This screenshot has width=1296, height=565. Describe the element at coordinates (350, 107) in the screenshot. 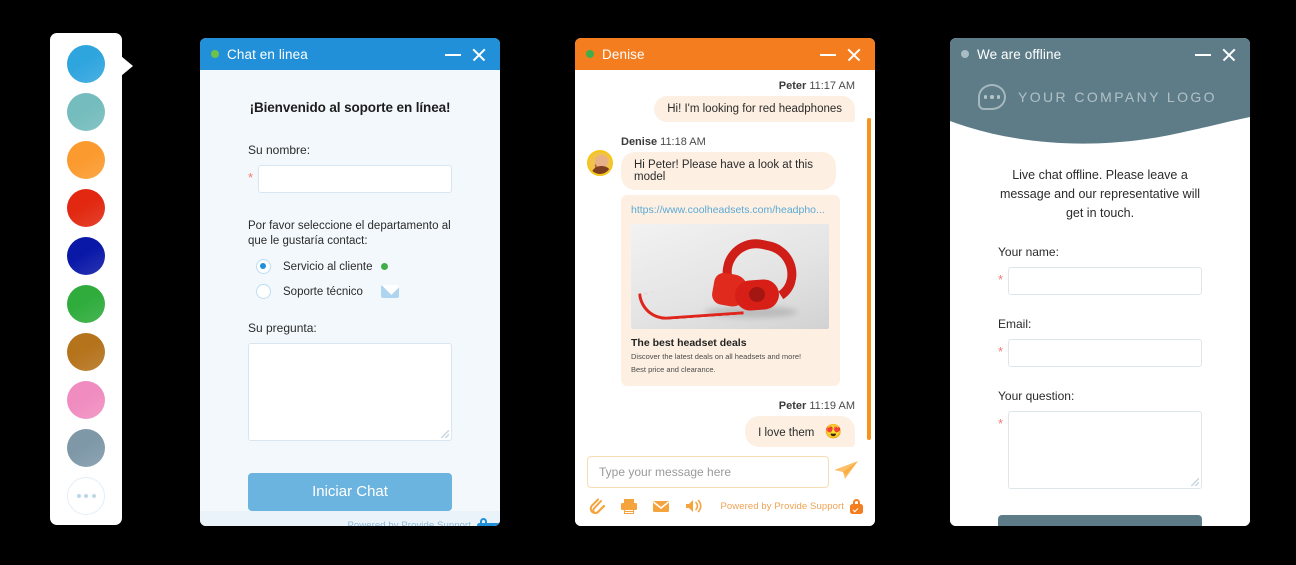

I see `prechat-greeting: ¡Bienvenido al soporte en línea!` at that location.